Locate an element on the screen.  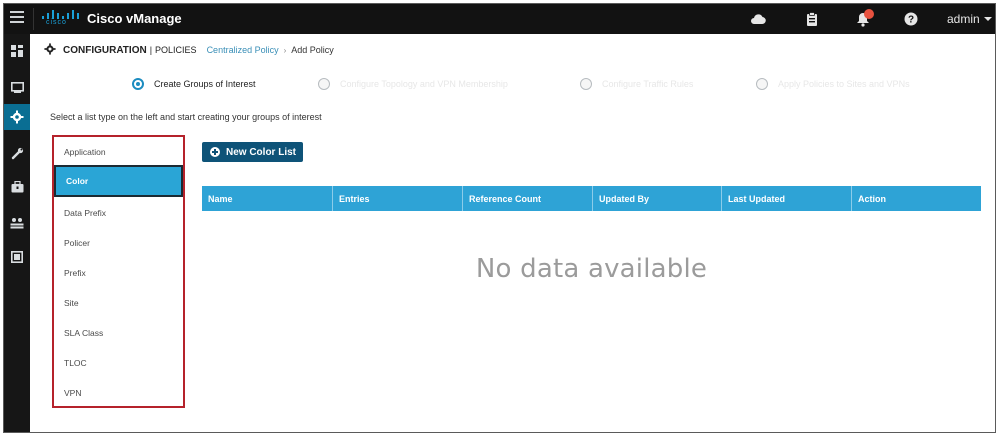
bell-icon is located at coordinates (864, 18).